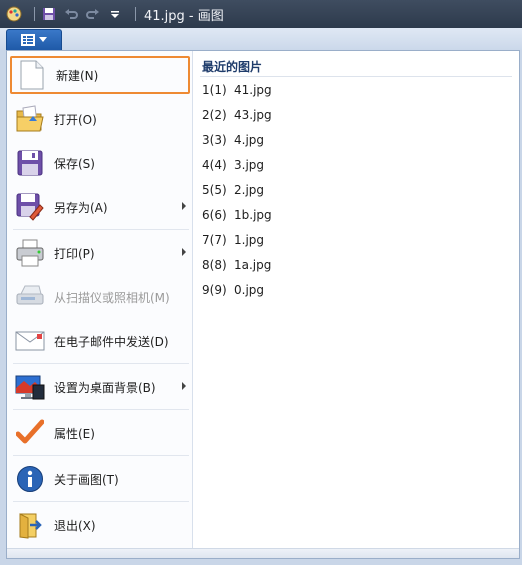 This screenshot has width=522, height=565. I want to click on email-icon, so click(30, 341).